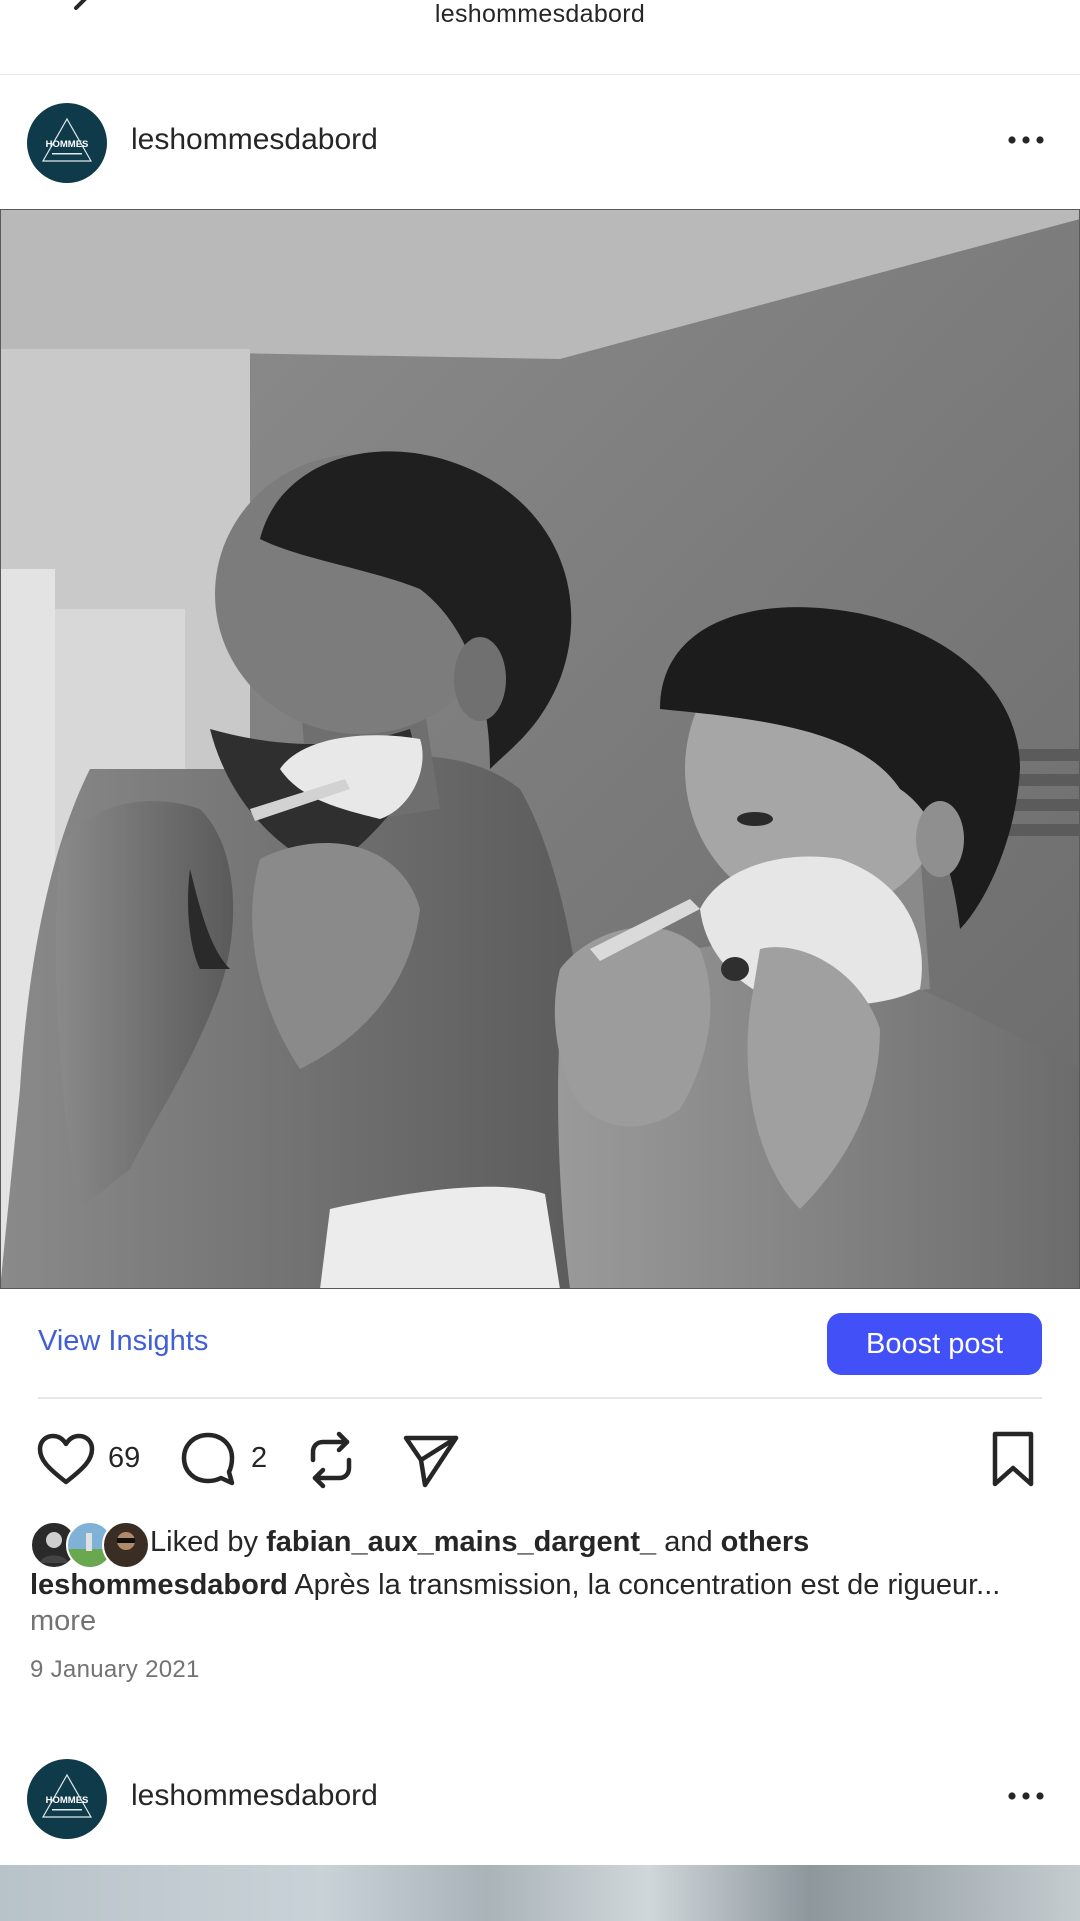  Describe the element at coordinates (540, 37) in the screenshot. I see `top-nav-bar: leshommesdabord` at that location.